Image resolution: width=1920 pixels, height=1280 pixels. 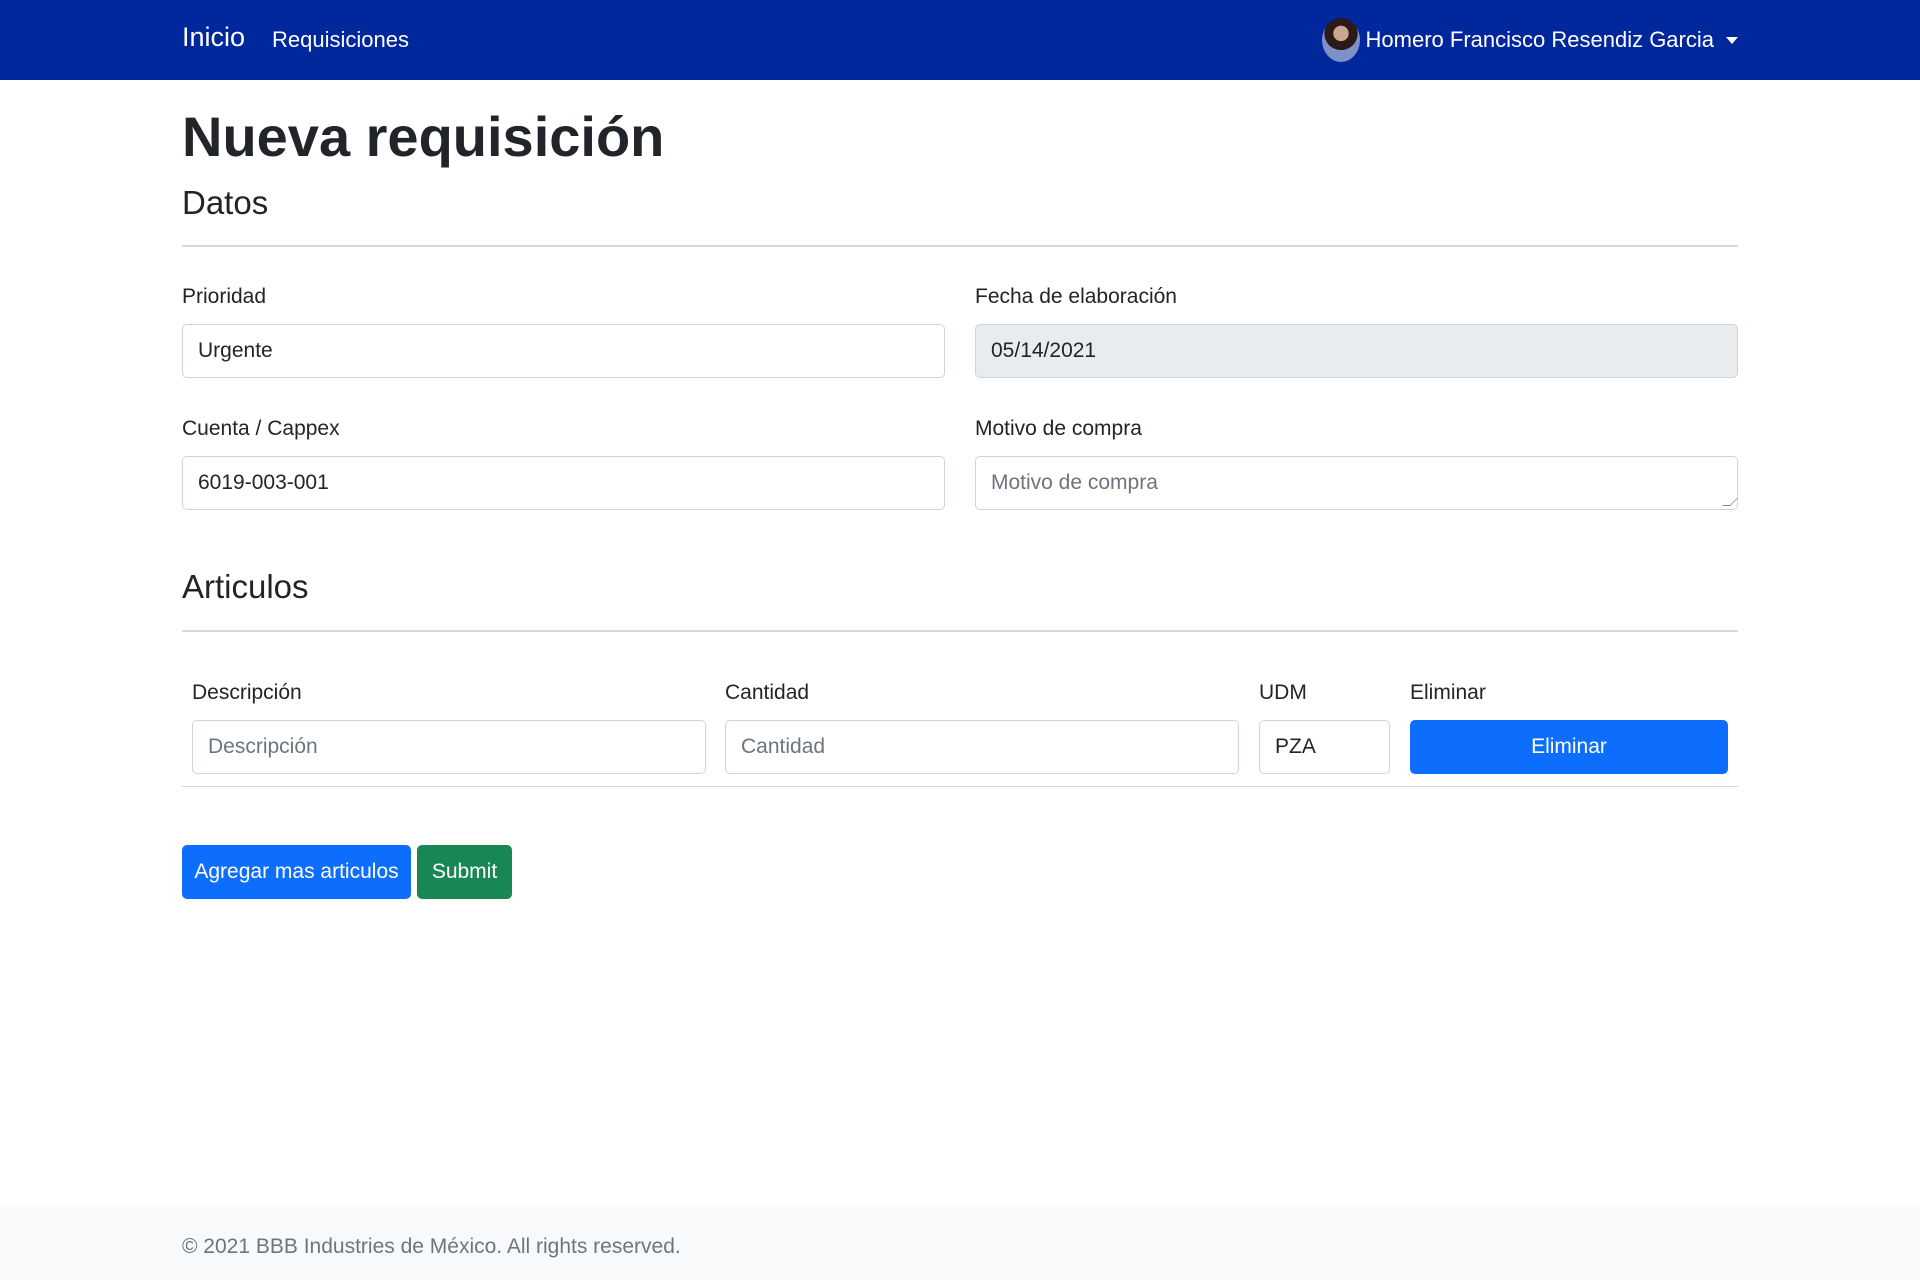 I want to click on motivo-label: Motivo de compra, so click(x=1058, y=428).